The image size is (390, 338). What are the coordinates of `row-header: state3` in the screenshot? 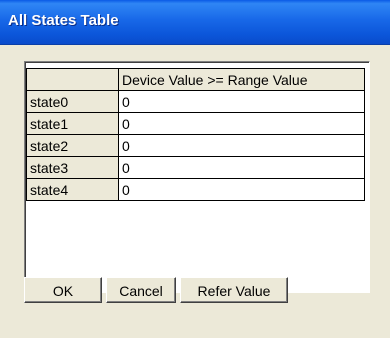 It's located at (72, 167).